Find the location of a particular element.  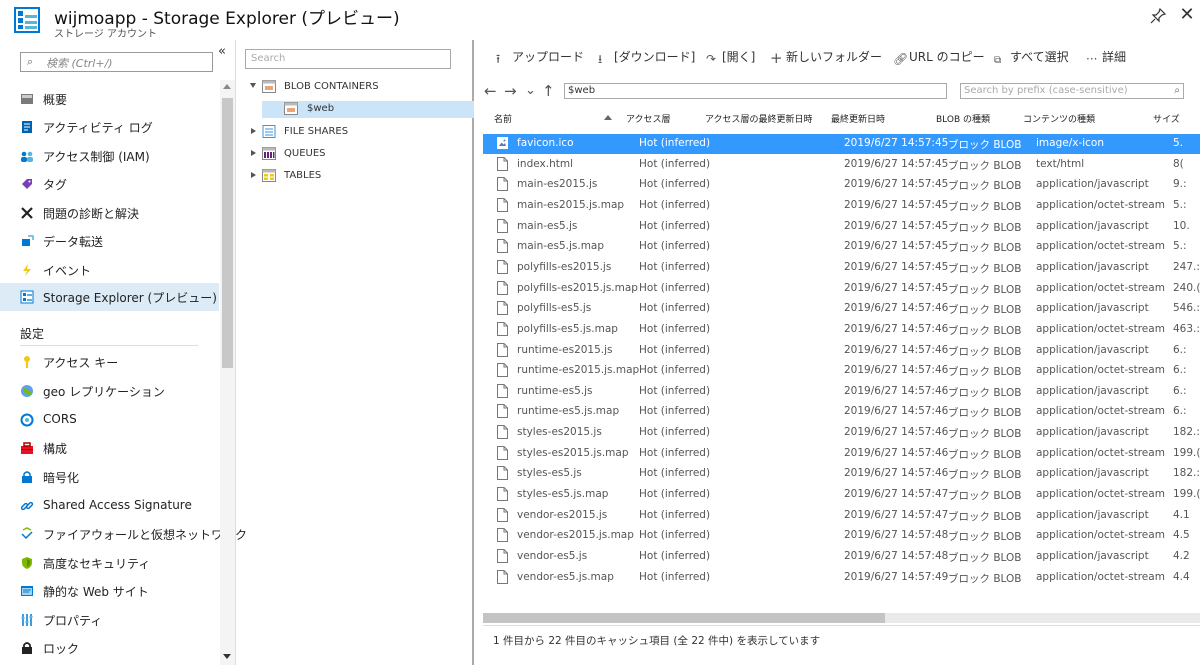

tree-node-blob-containers: BLOB CONTAINERS is located at coordinates (360, 88).